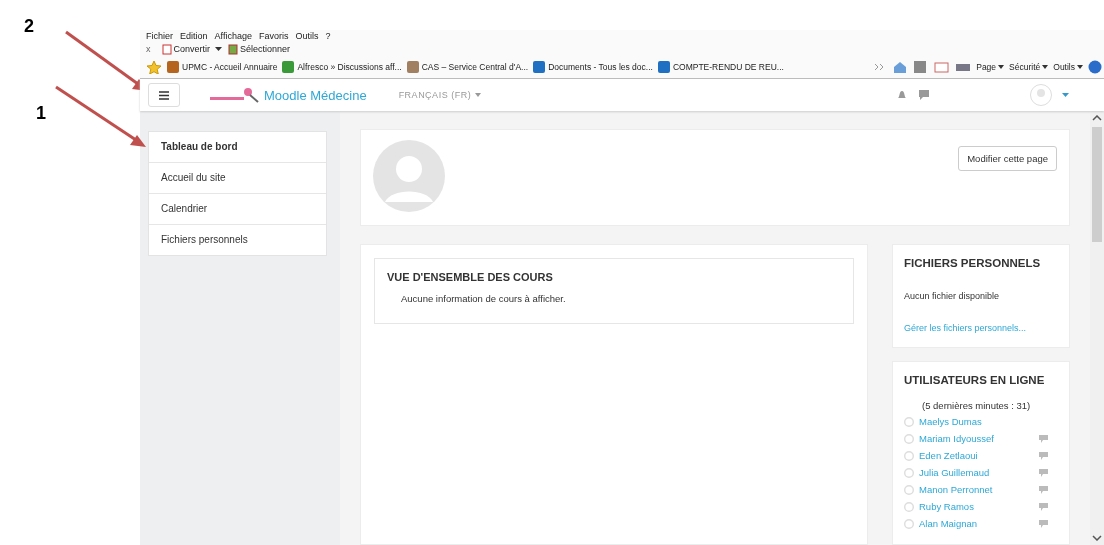 The height and width of the screenshot is (545, 1104). What do you see at coordinates (273, 36) in the screenshot?
I see `menu-item: Favoris` at bounding box center [273, 36].